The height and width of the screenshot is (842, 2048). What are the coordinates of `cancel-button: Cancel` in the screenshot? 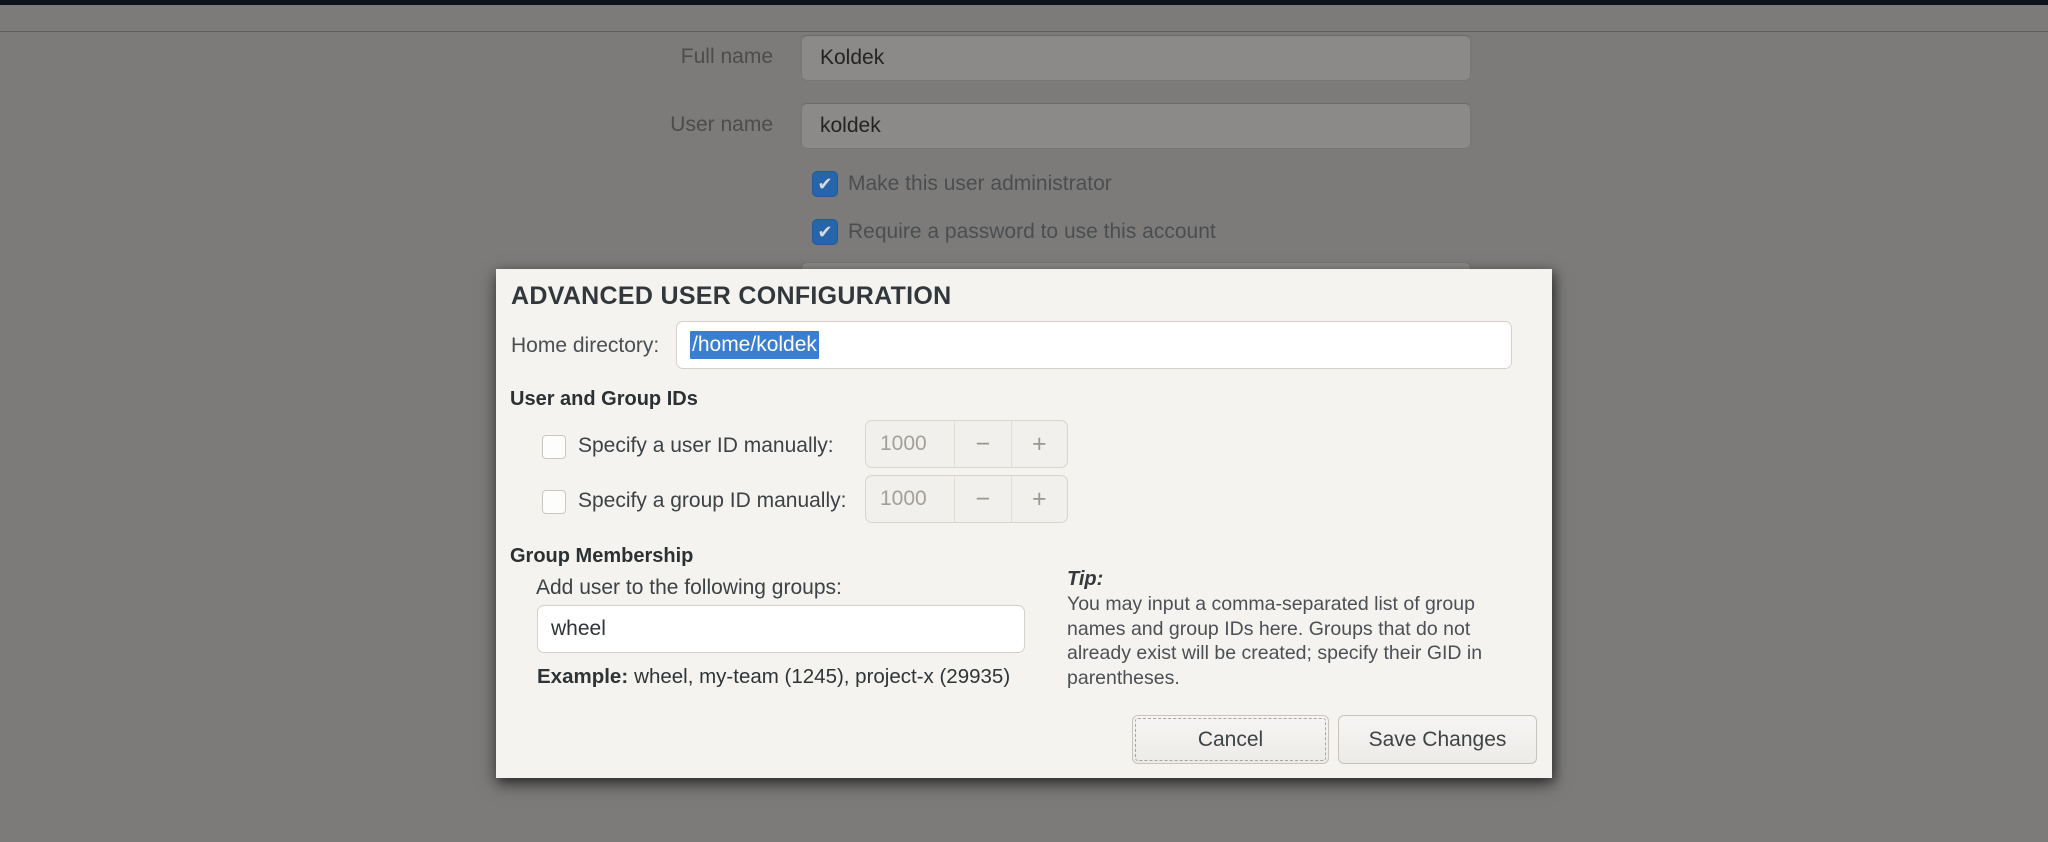 It's located at (1230, 739).